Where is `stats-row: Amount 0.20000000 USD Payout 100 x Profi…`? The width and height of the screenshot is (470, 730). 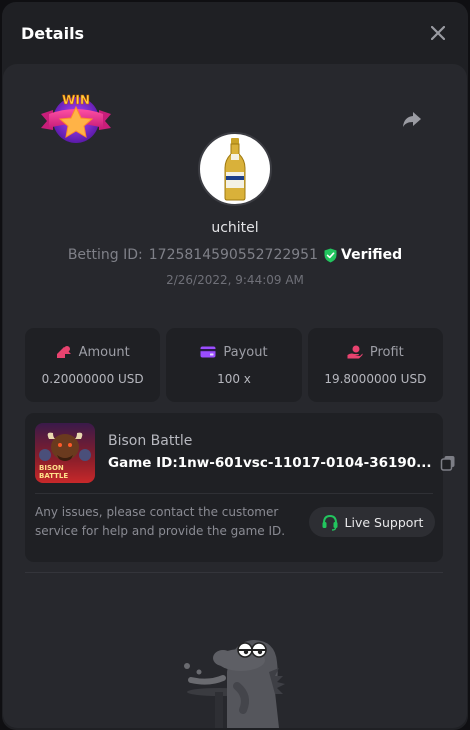 stats-row: Amount 0.20000000 USD Payout 100 x Profi… is located at coordinates (234, 365).